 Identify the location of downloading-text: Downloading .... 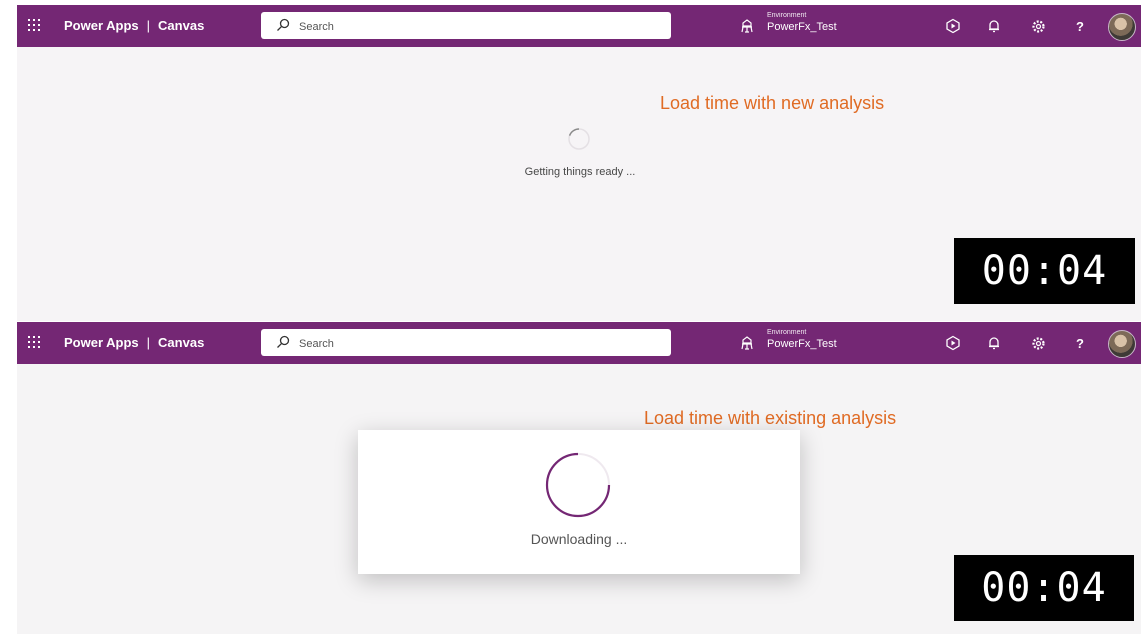
(579, 539).